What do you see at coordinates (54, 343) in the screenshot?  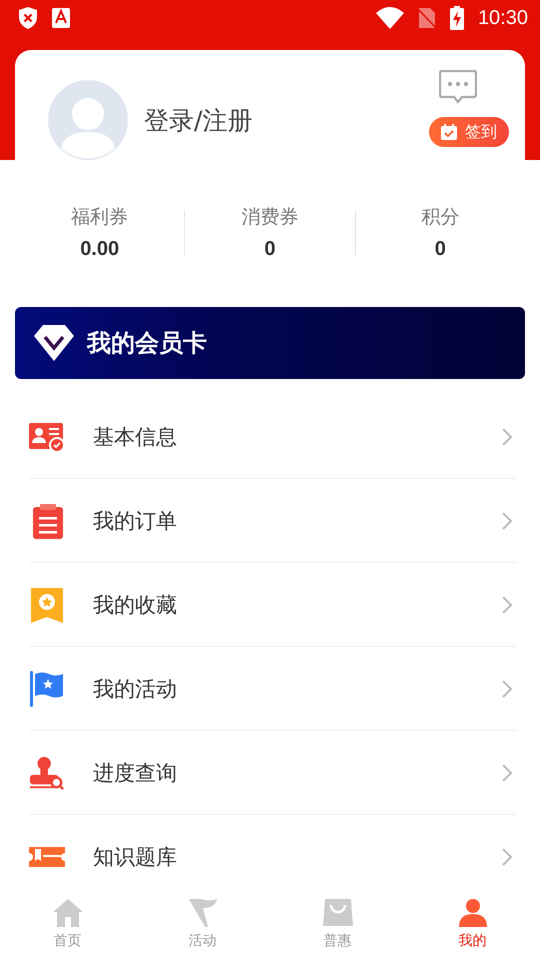 I see `diamond-icon` at bounding box center [54, 343].